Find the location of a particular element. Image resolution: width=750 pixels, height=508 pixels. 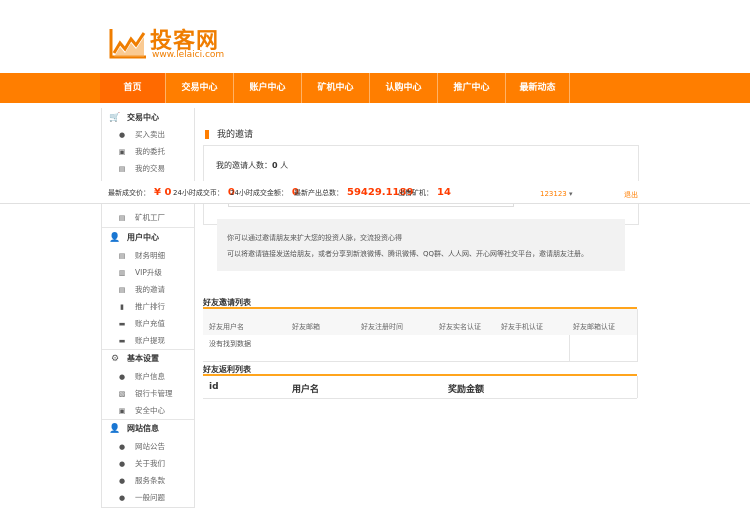

main-nav: 首页 交易中心 账户中心 矿机中心 认购中心 推广中心 最新动态 is located at coordinates (375, 88).